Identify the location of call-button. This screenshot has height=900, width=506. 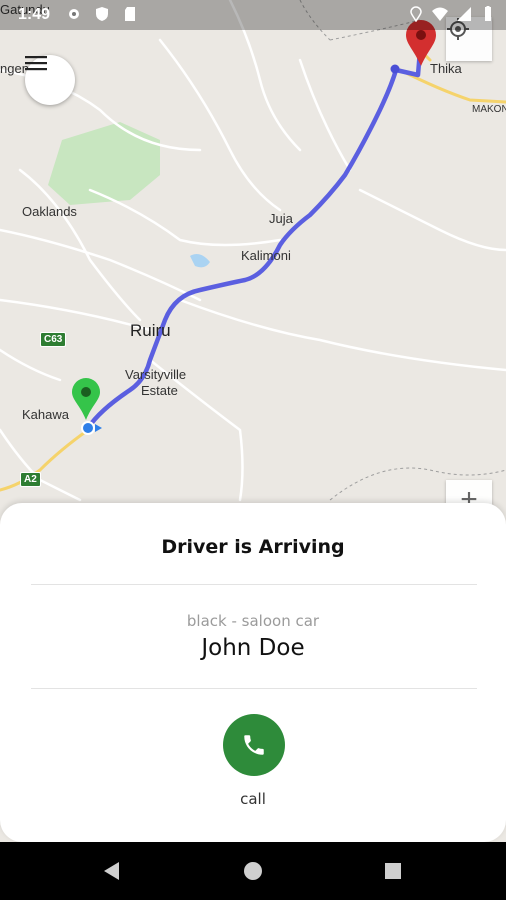
(254, 745).